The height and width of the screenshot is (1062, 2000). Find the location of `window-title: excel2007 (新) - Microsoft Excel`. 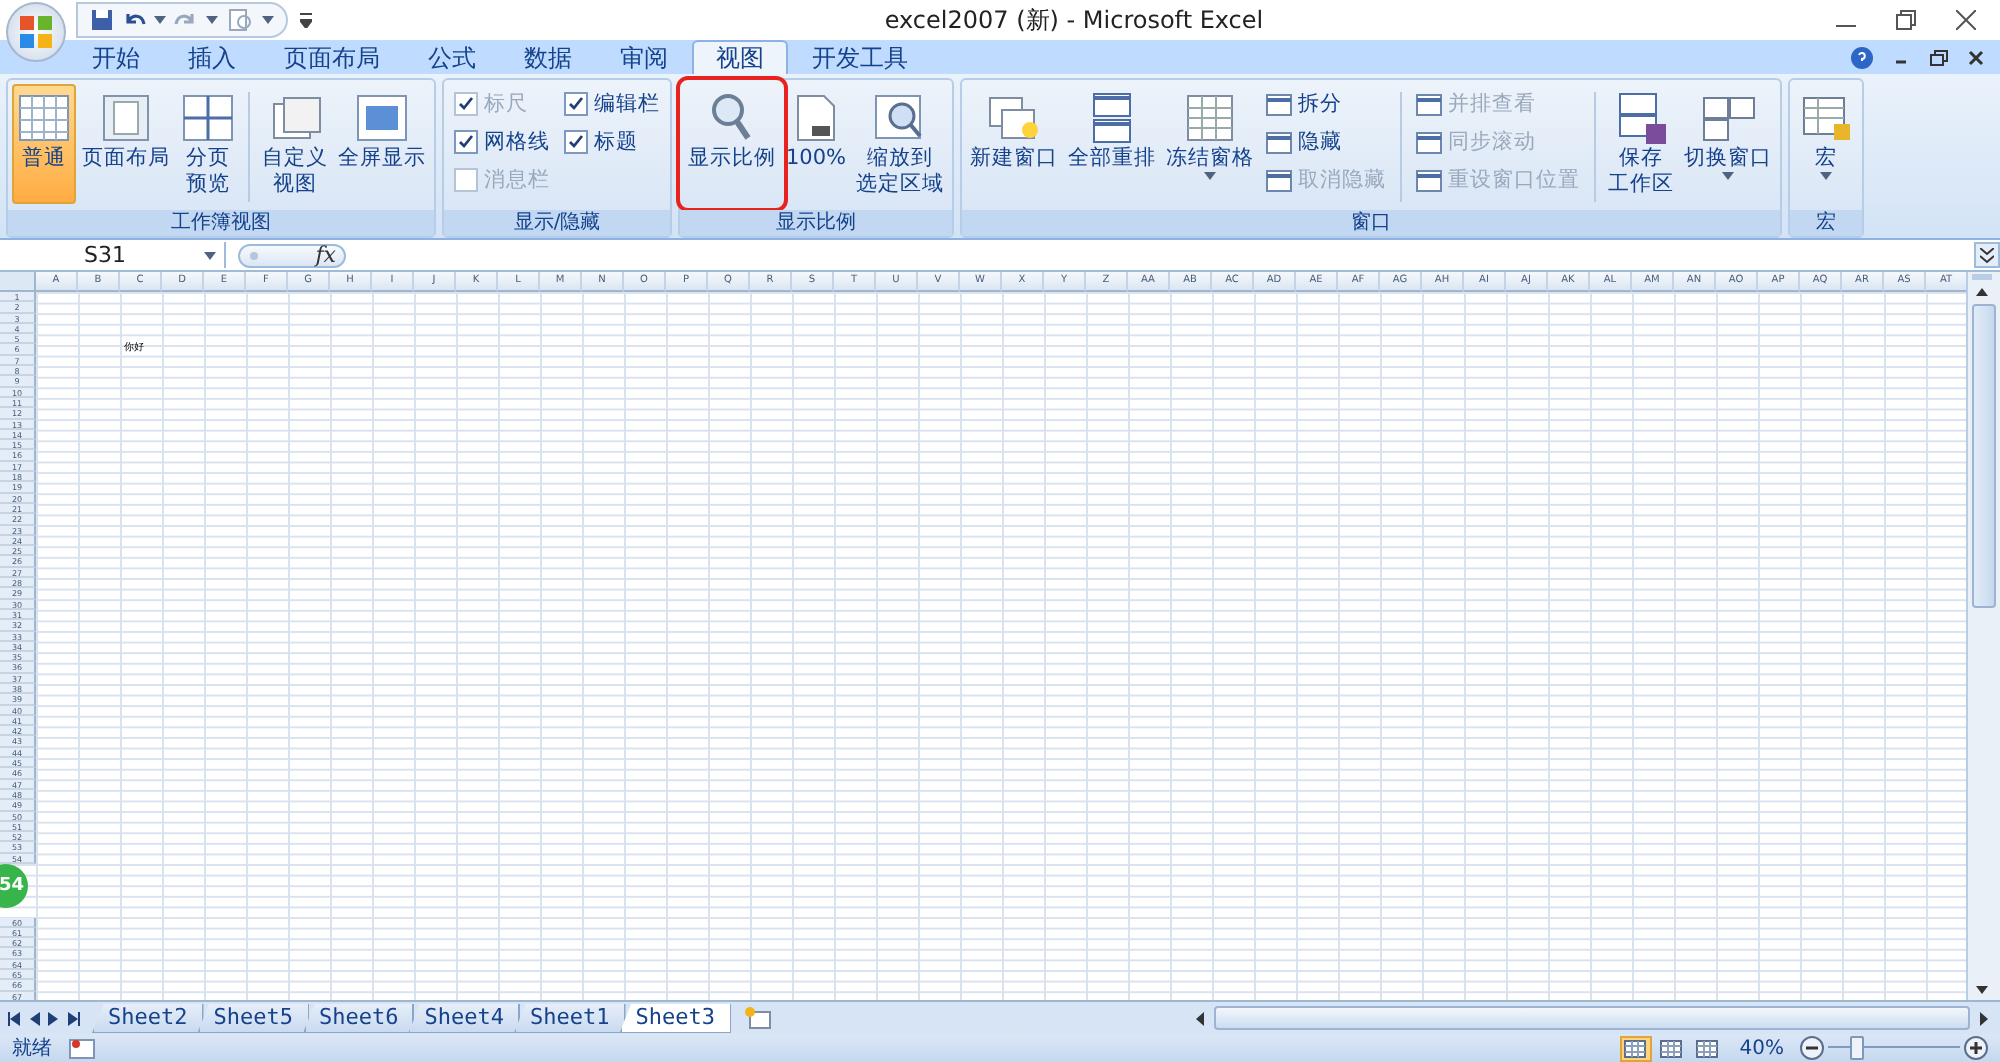

window-title: excel2007 (新) - Microsoft Excel is located at coordinates (1074, 20).